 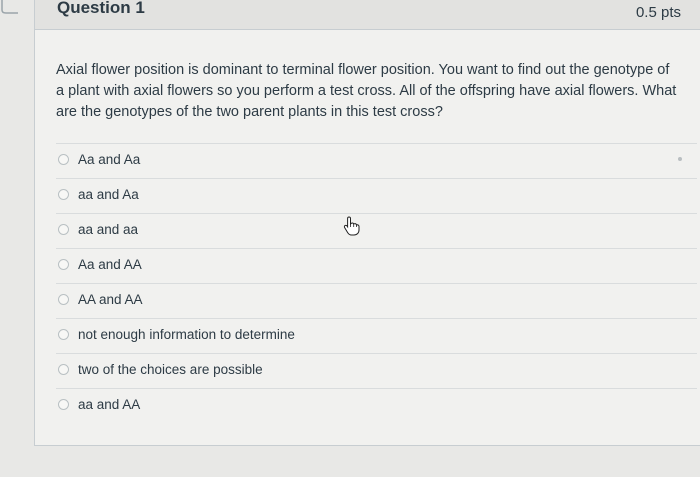 I want to click on answer-option: Aa and AA, so click(x=376, y=265).